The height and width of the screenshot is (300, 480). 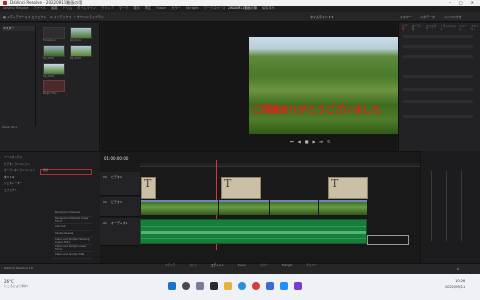 What do you see at coordinates (455, 284) in the screenshot?
I see `system-clock: 10:26 2022/09/11` at bounding box center [455, 284].